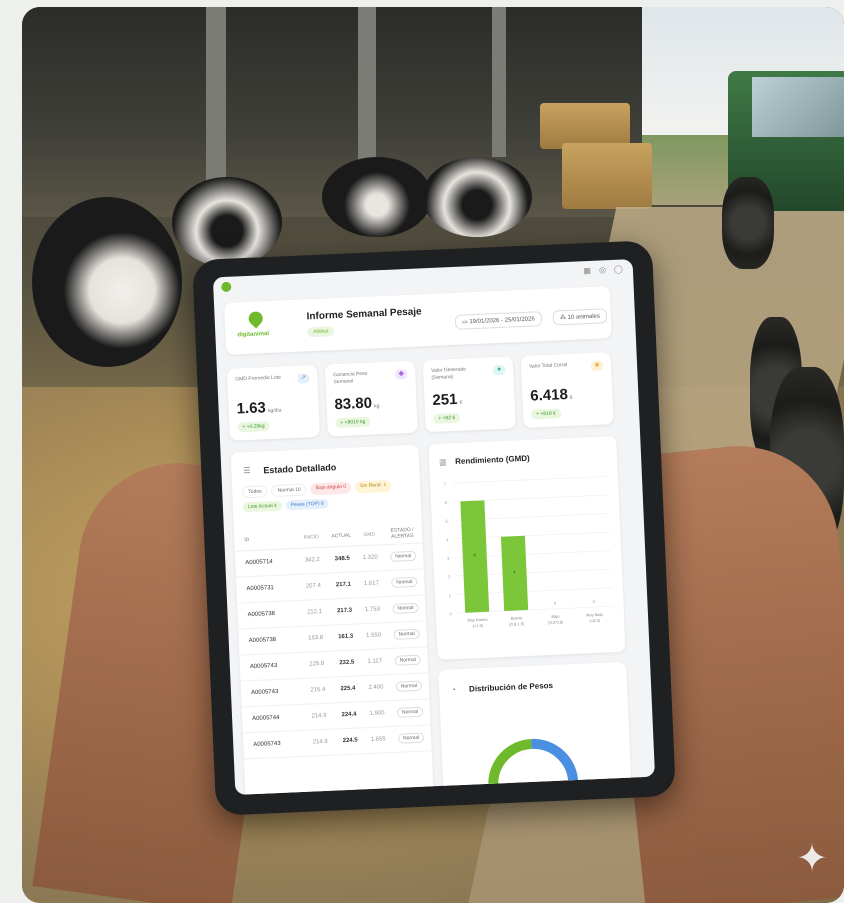  What do you see at coordinates (314, 612) in the screenshot?
I see `cell-inicio: 212.1` at bounding box center [314, 612].